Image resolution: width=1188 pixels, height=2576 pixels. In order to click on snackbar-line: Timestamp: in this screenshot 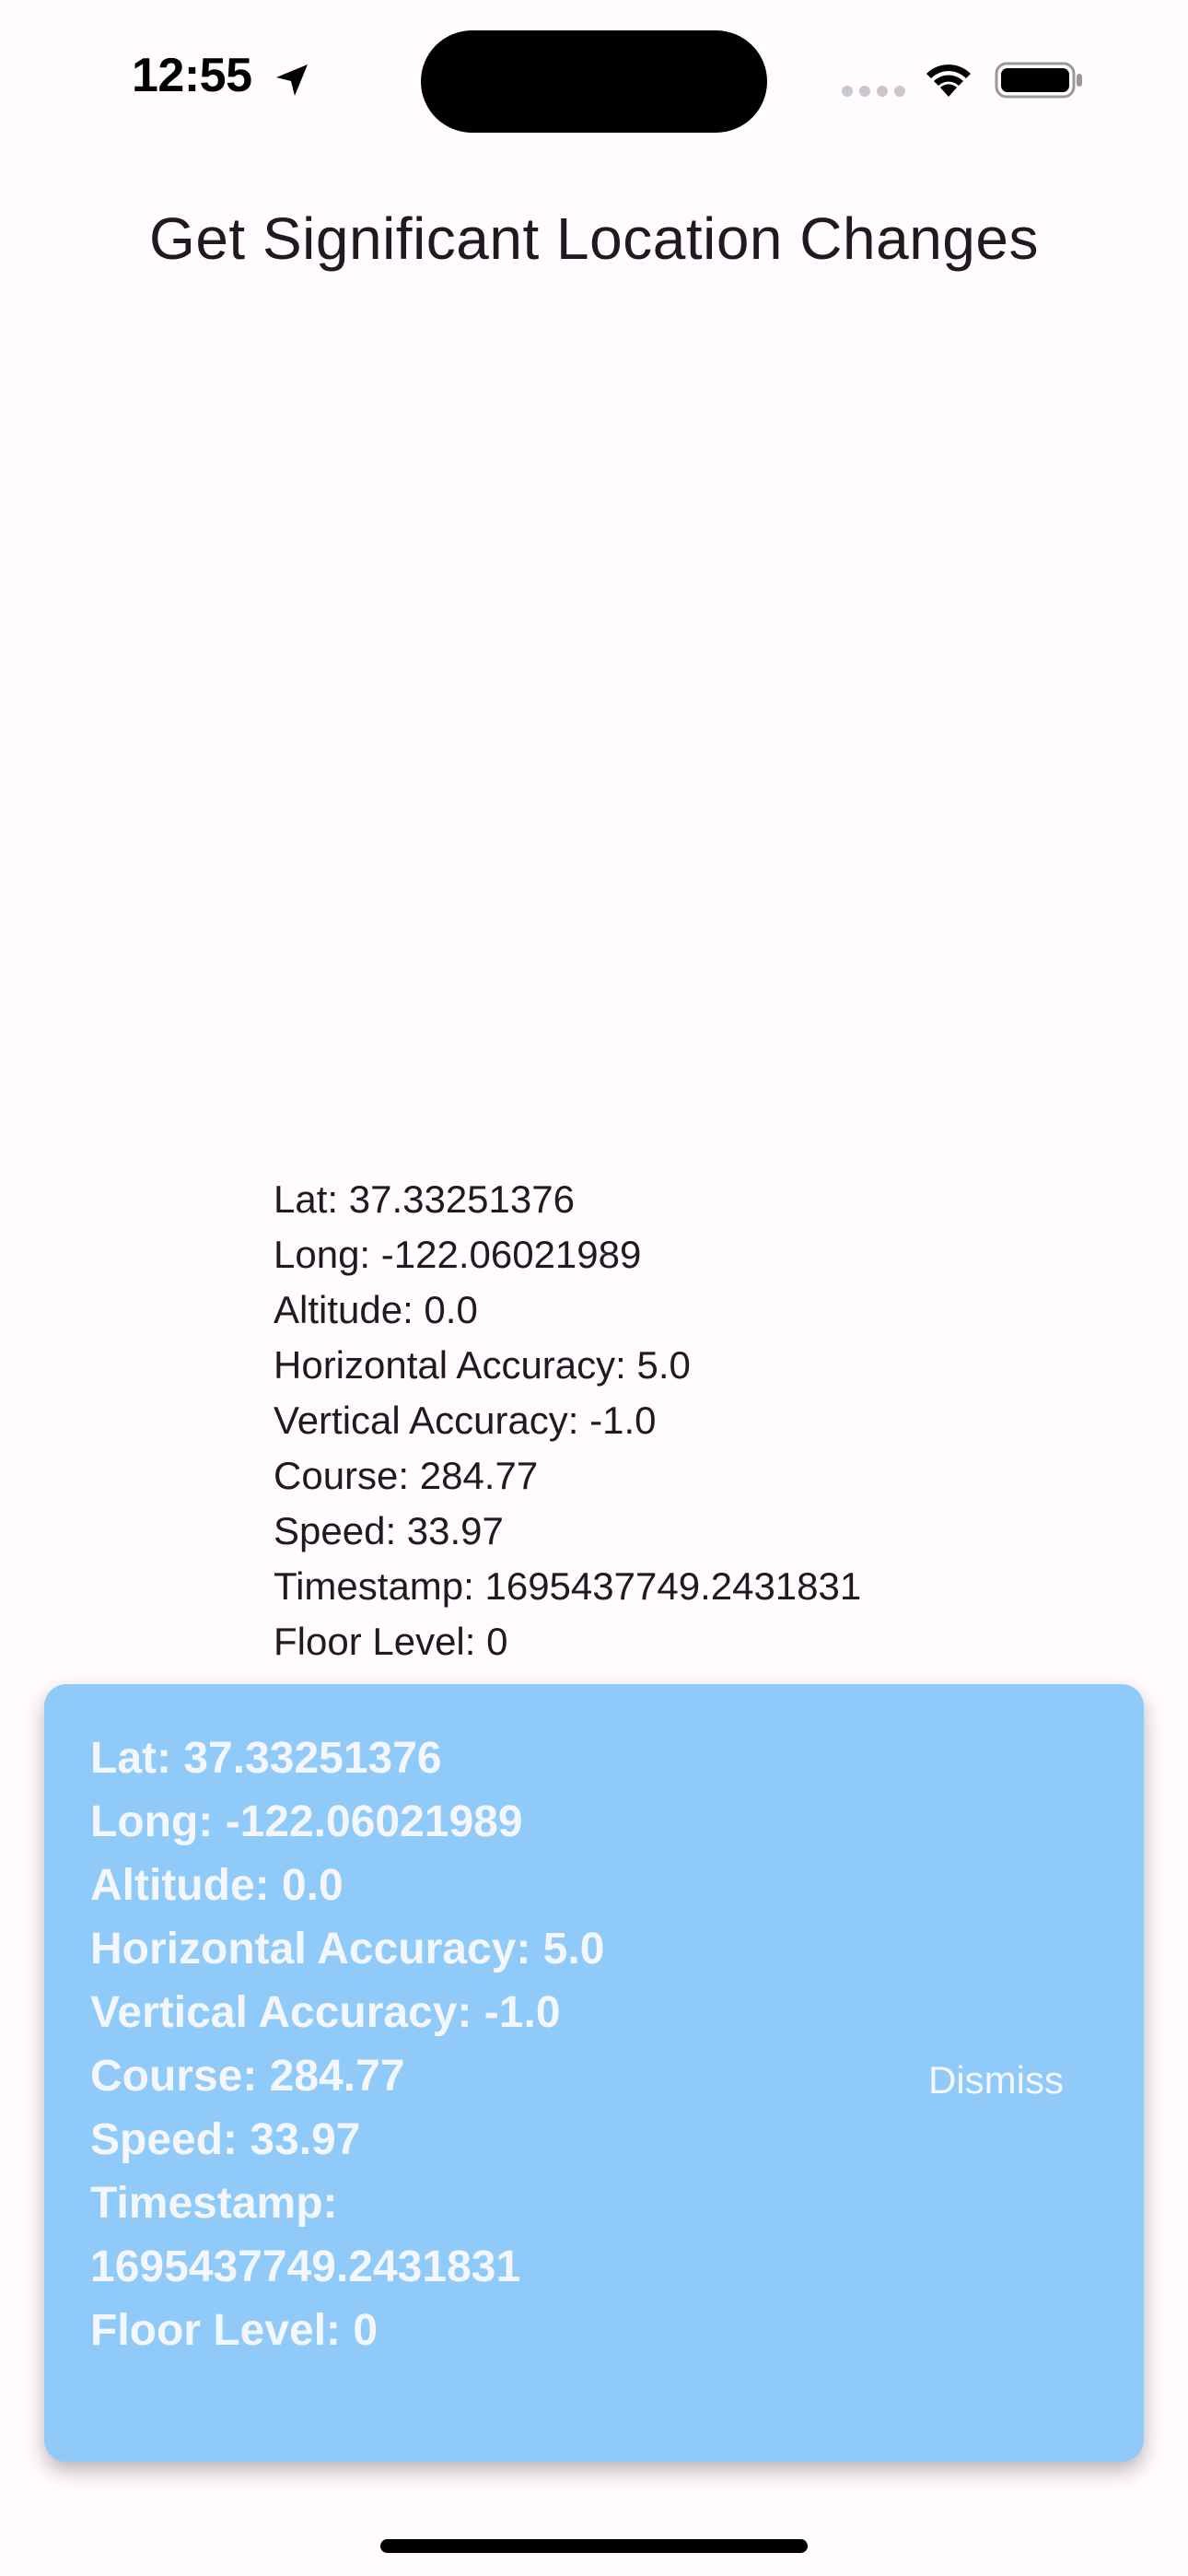, I will do `click(214, 2203)`.